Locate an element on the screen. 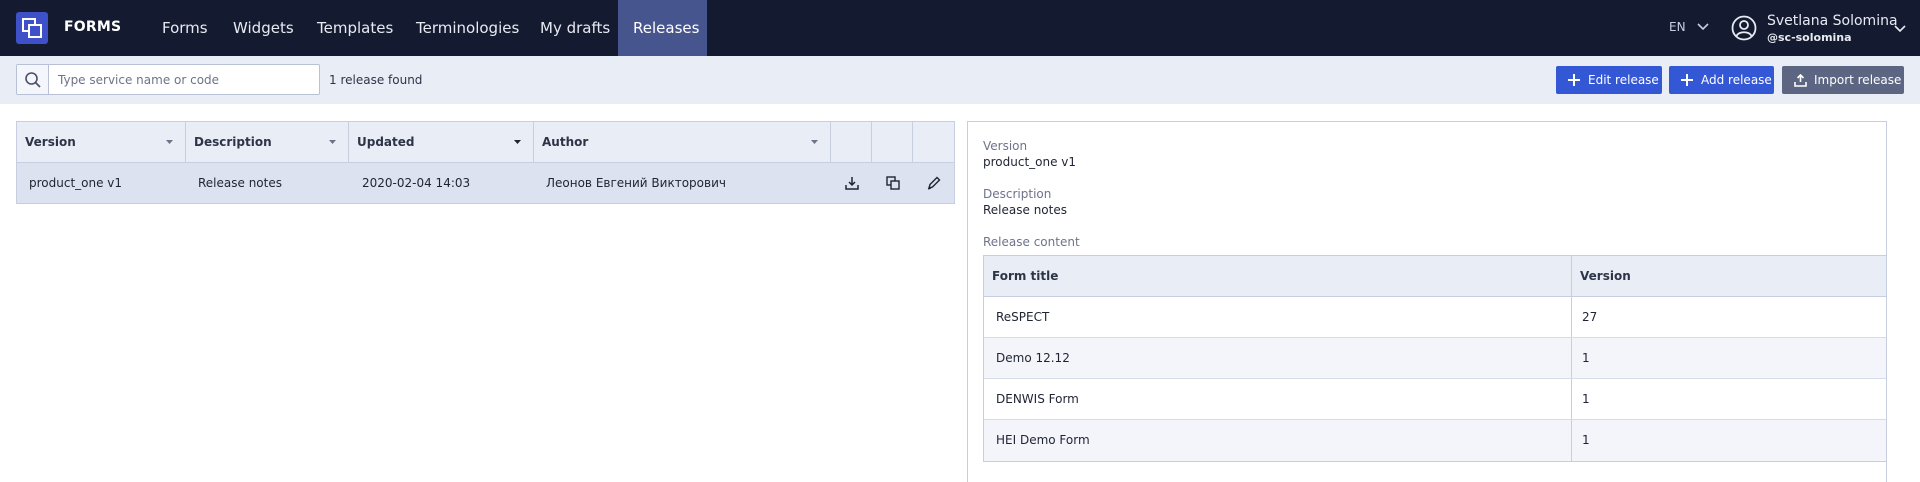 The image size is (1920, 482). table-header: Form title Version is located at coordinates (1435, 276).